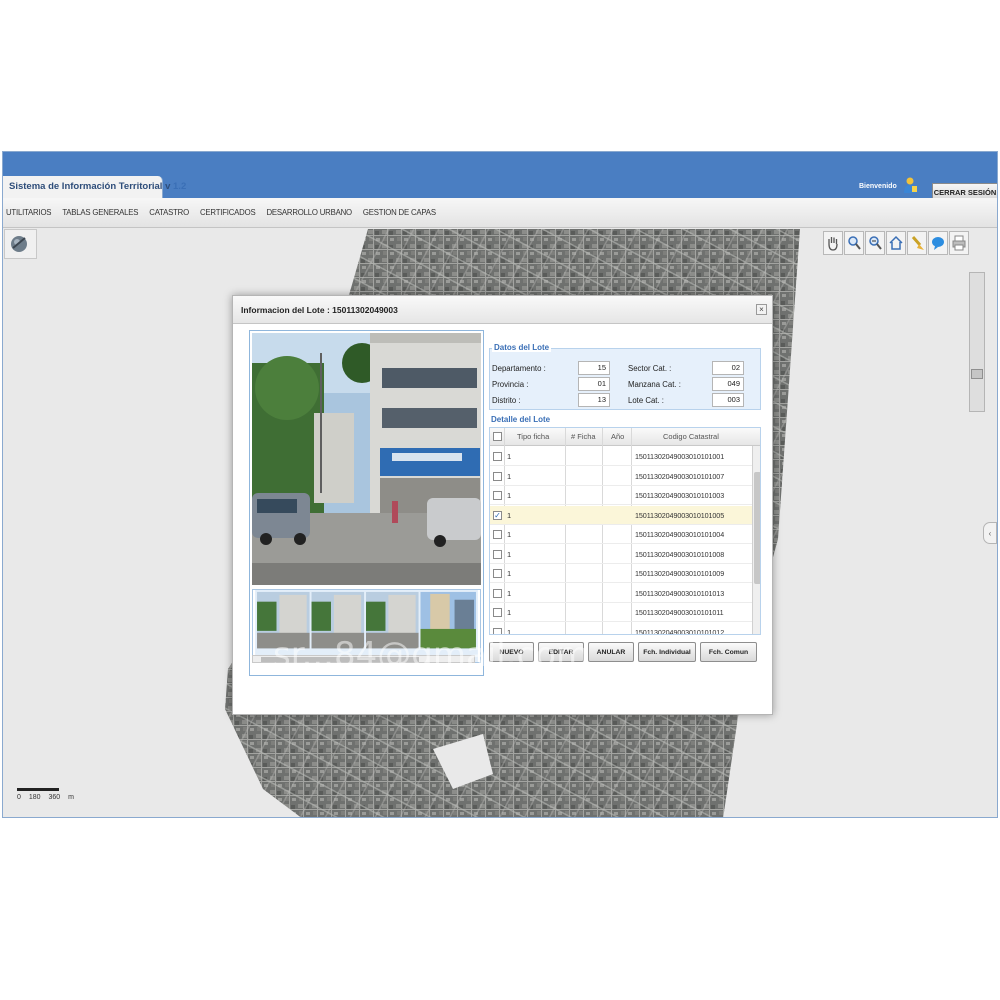  What do you see at coordinates (621, 593) in the screenshot?
I see `table-row: 1 15011302049003010101013` at bounding box center [621, 593].